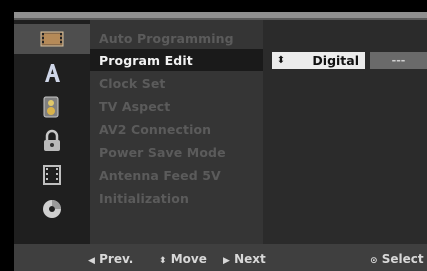 The height and width of the screenshot is (271, 427). What do you see at coordinates (397, 259) in the screenshot?
I see `nav-select: ⊙ Select` at bounding box center [397, 259].